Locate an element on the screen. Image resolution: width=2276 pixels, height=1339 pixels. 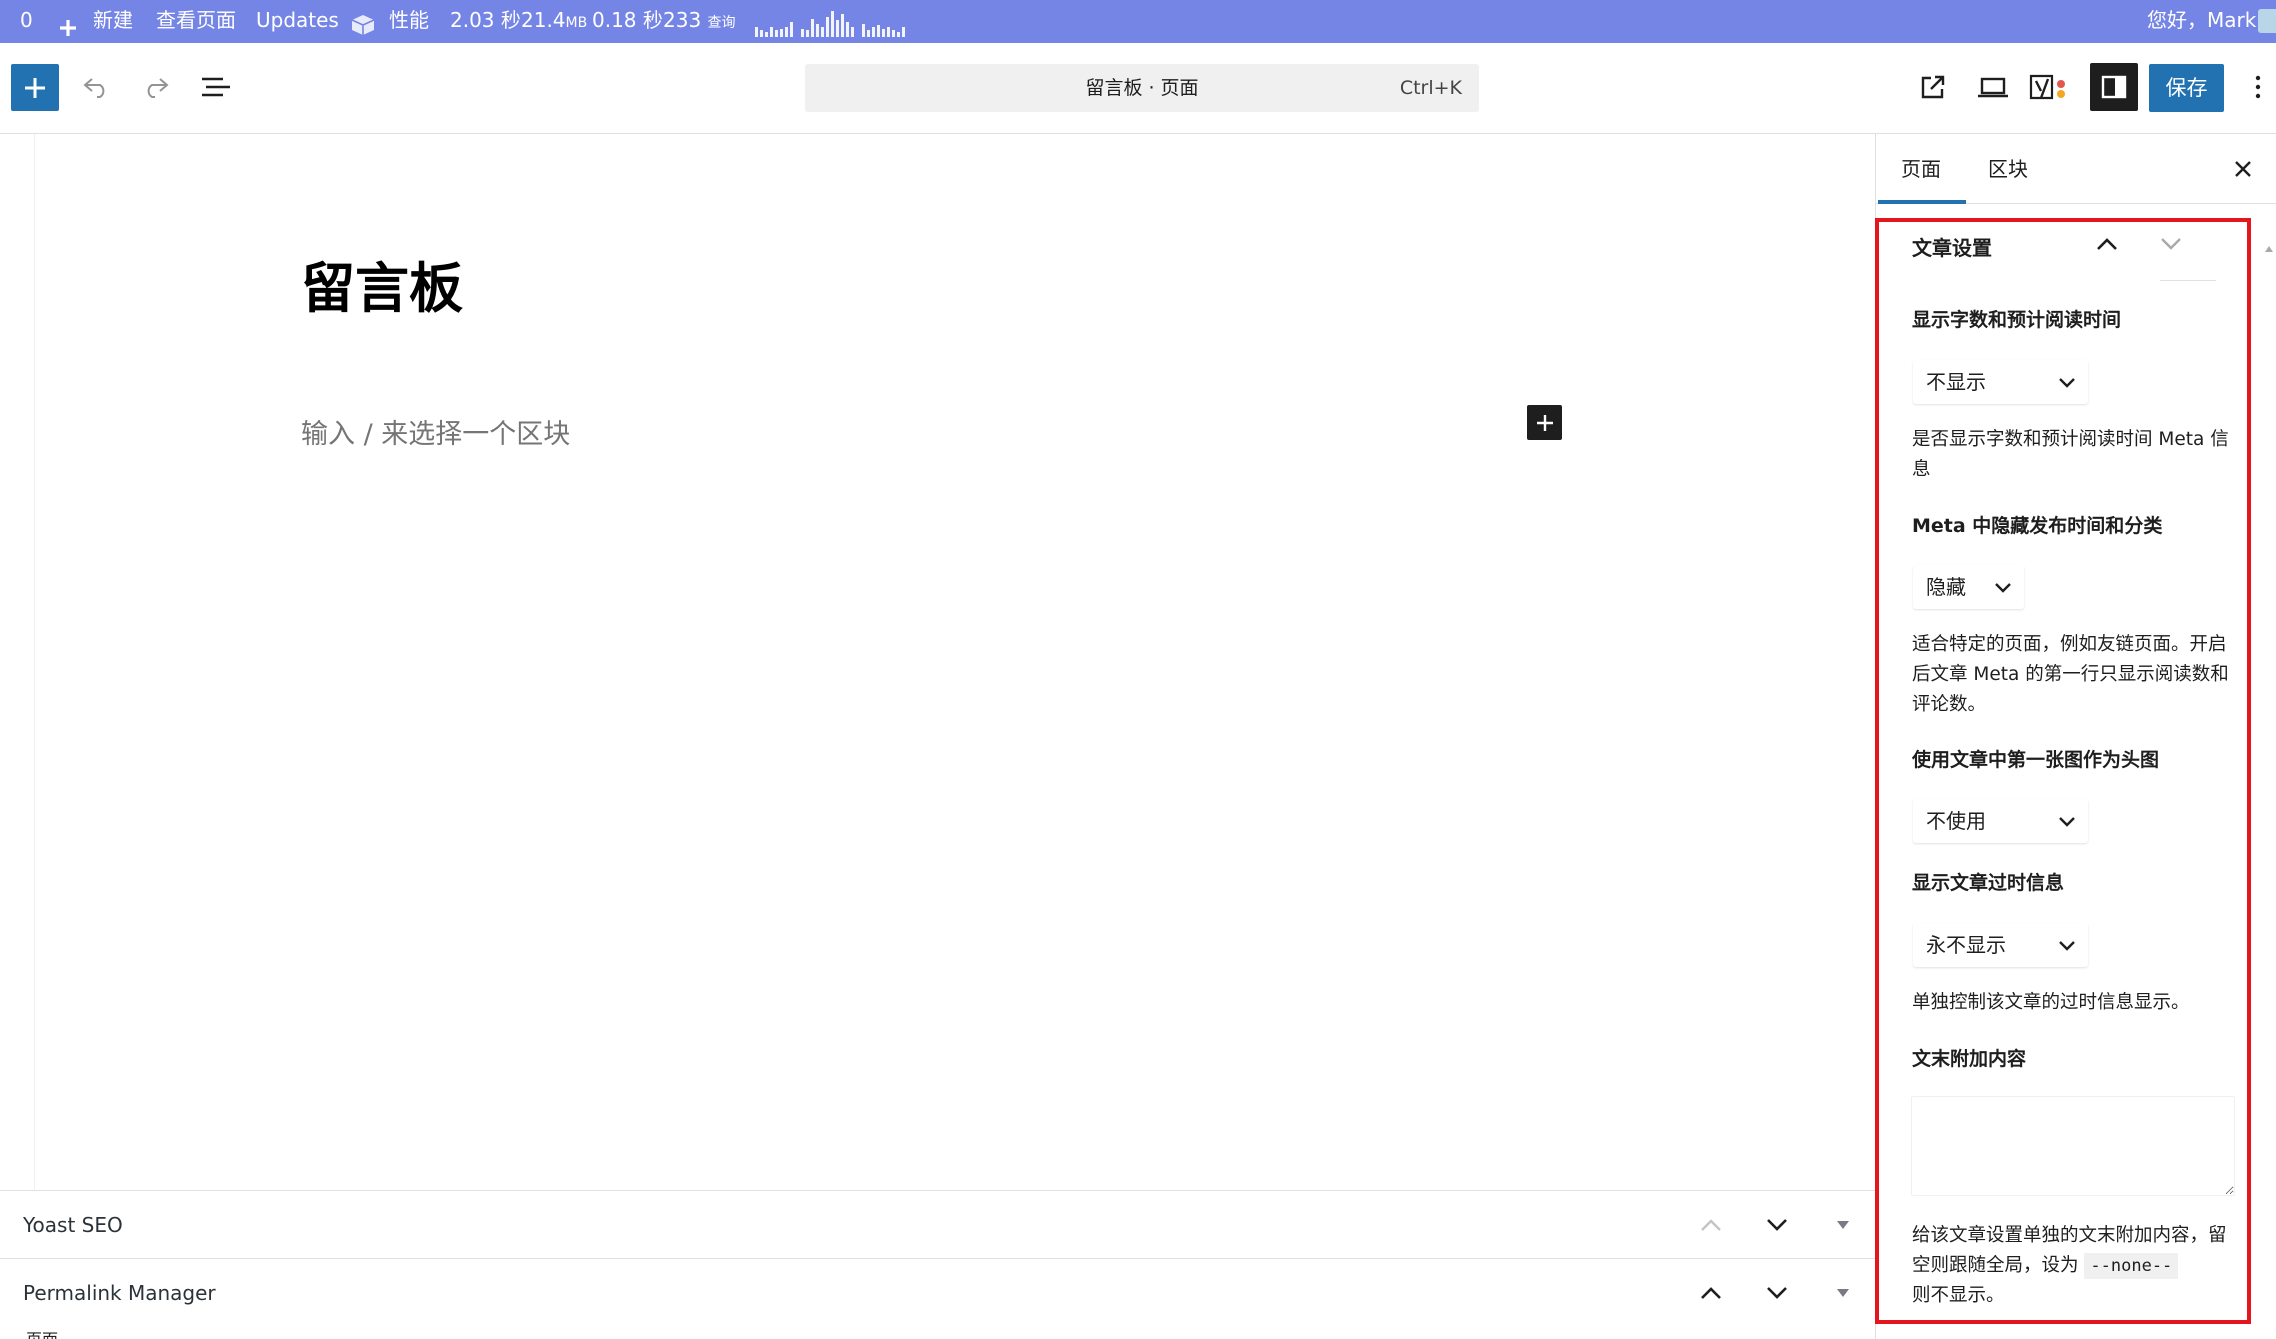
keyboard-shortcut: Ctrl+K is located at coordinates (1430, 88).